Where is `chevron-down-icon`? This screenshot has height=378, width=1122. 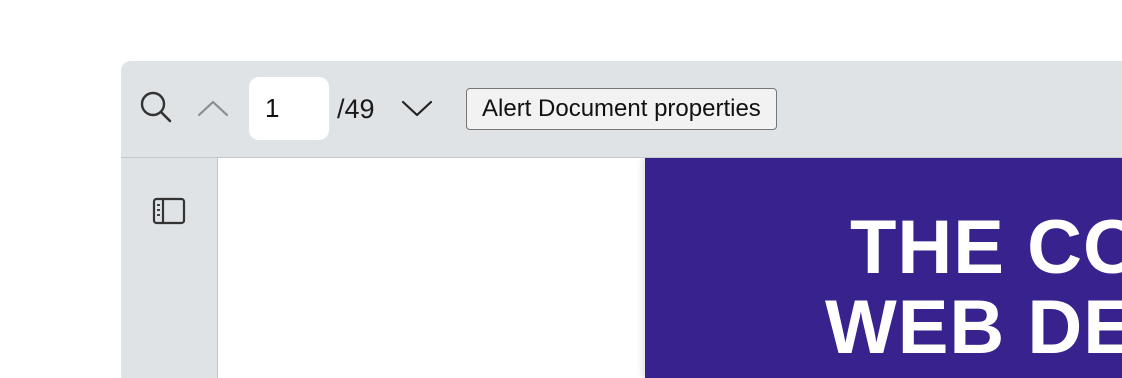 chevron-down-icon is located at coordinates (417, 108).